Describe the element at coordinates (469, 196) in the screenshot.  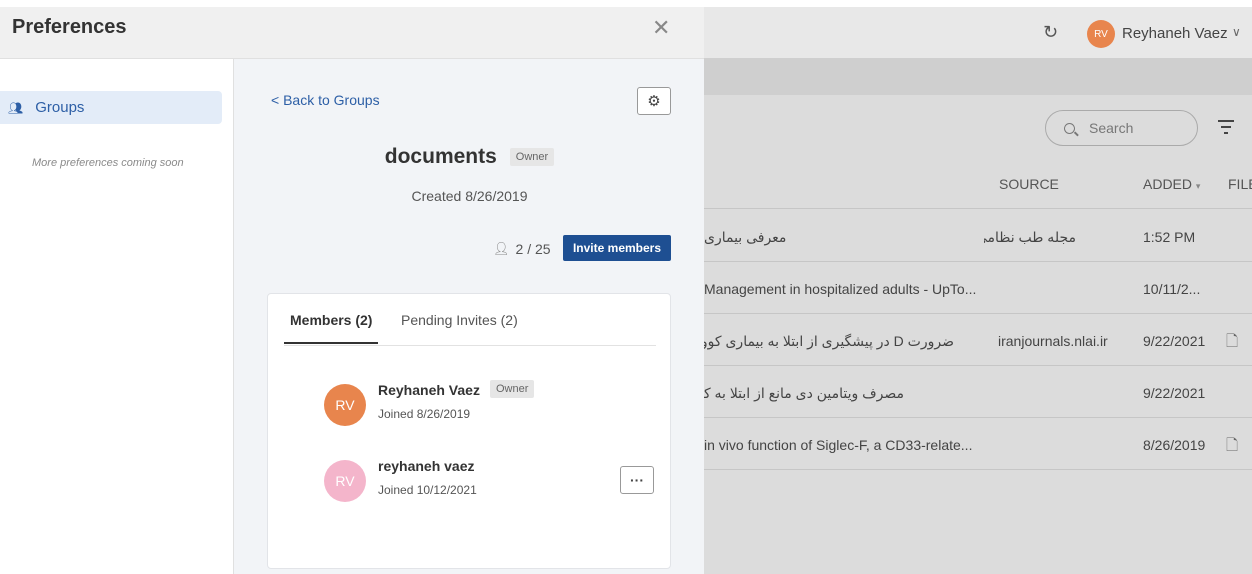
I see `group-created-date: Created 8/26/2019` at that location.